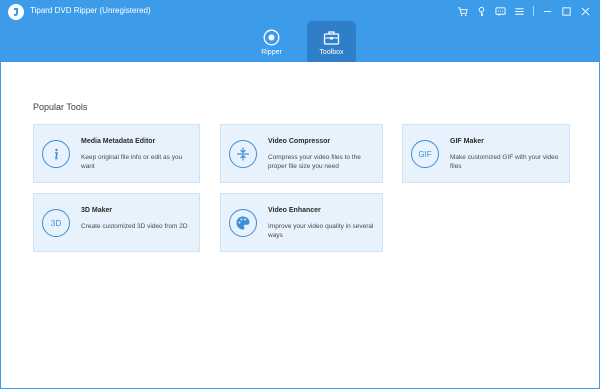  What do you see at coordinates (60, 107) in the screenshot?
I see `section-title: Popular Tools` at bounding box center [60, 107].